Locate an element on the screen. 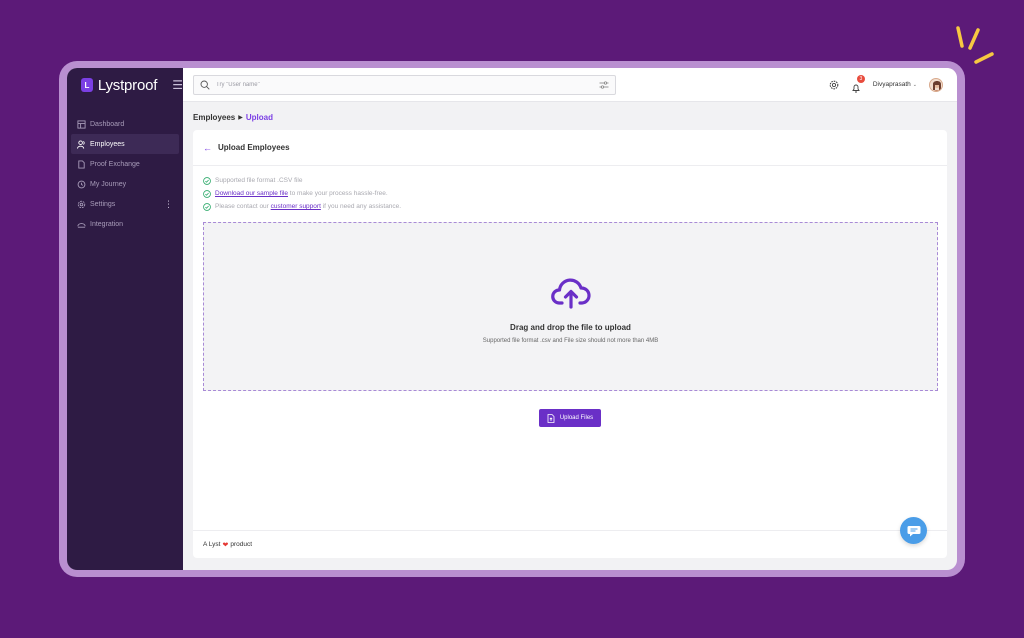 Image resolution: width=1024 pixels, height=638 pixels. upload-button-wrap: Upload Files is located at coordinates (570, 418).